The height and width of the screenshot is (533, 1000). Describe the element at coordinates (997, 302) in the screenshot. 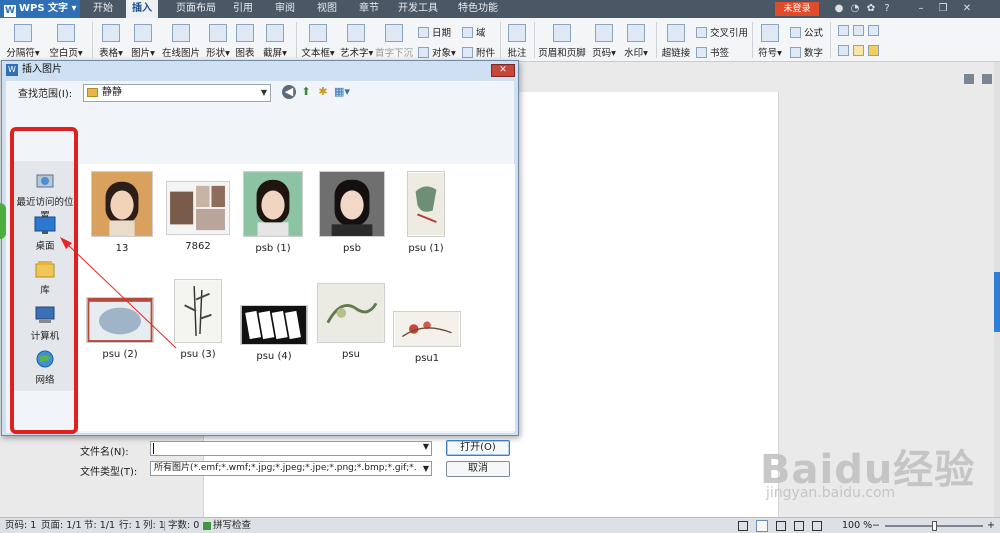

I see `scroll-thumb` at that location.